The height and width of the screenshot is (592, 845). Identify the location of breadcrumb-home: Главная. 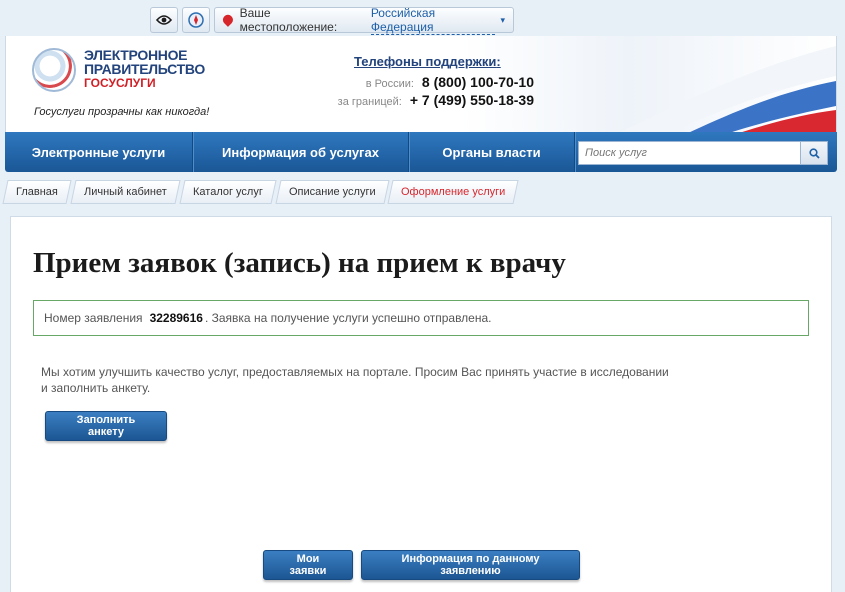
(37, 192).